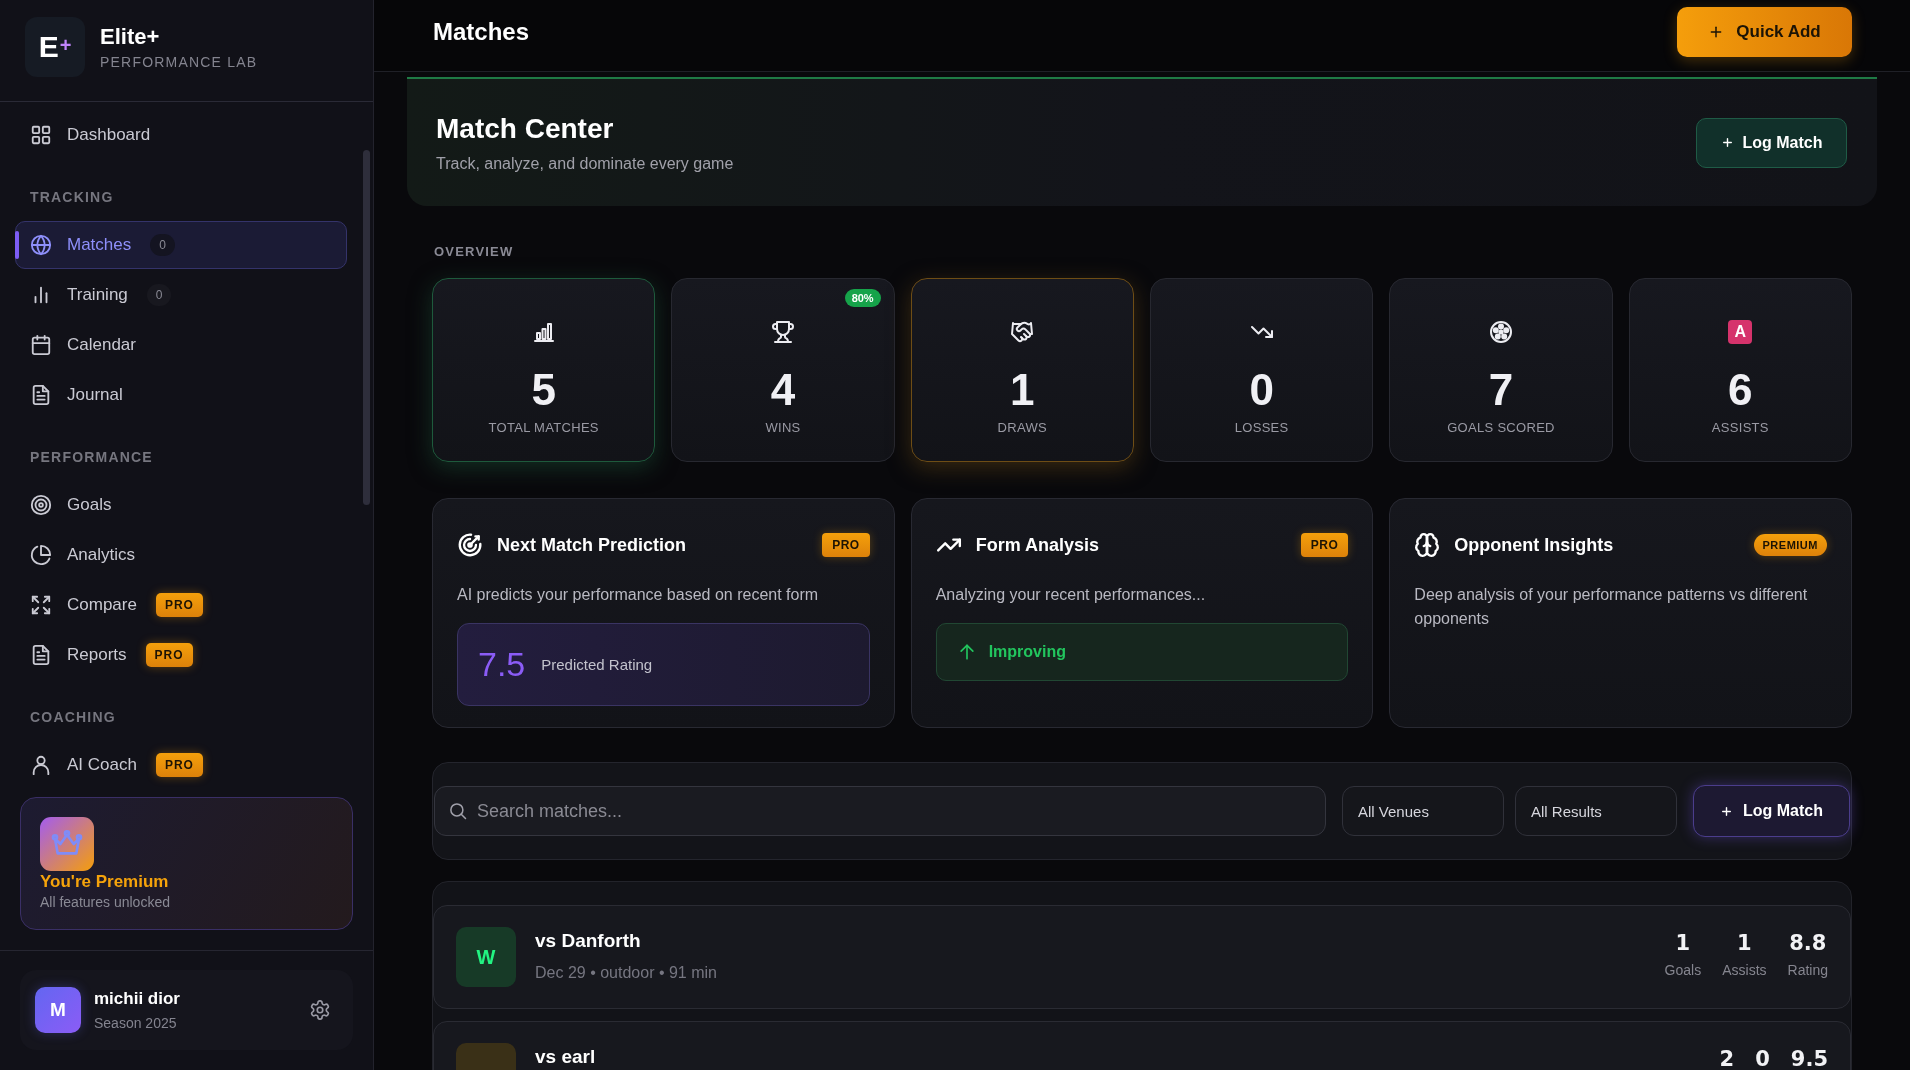 This screenshot has height=1070, width=1910. What do you see at coordinates (481, 32) in the screenshot?
I see `page-title: Matches` at bounding box center [481, 32].